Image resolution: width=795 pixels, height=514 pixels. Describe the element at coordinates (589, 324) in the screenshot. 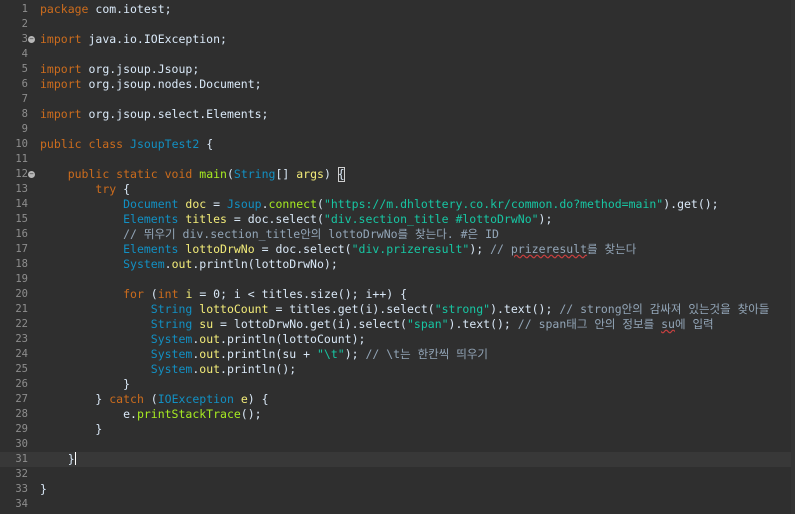

I see `code-token: // span태그 안의 정보를` at that location.